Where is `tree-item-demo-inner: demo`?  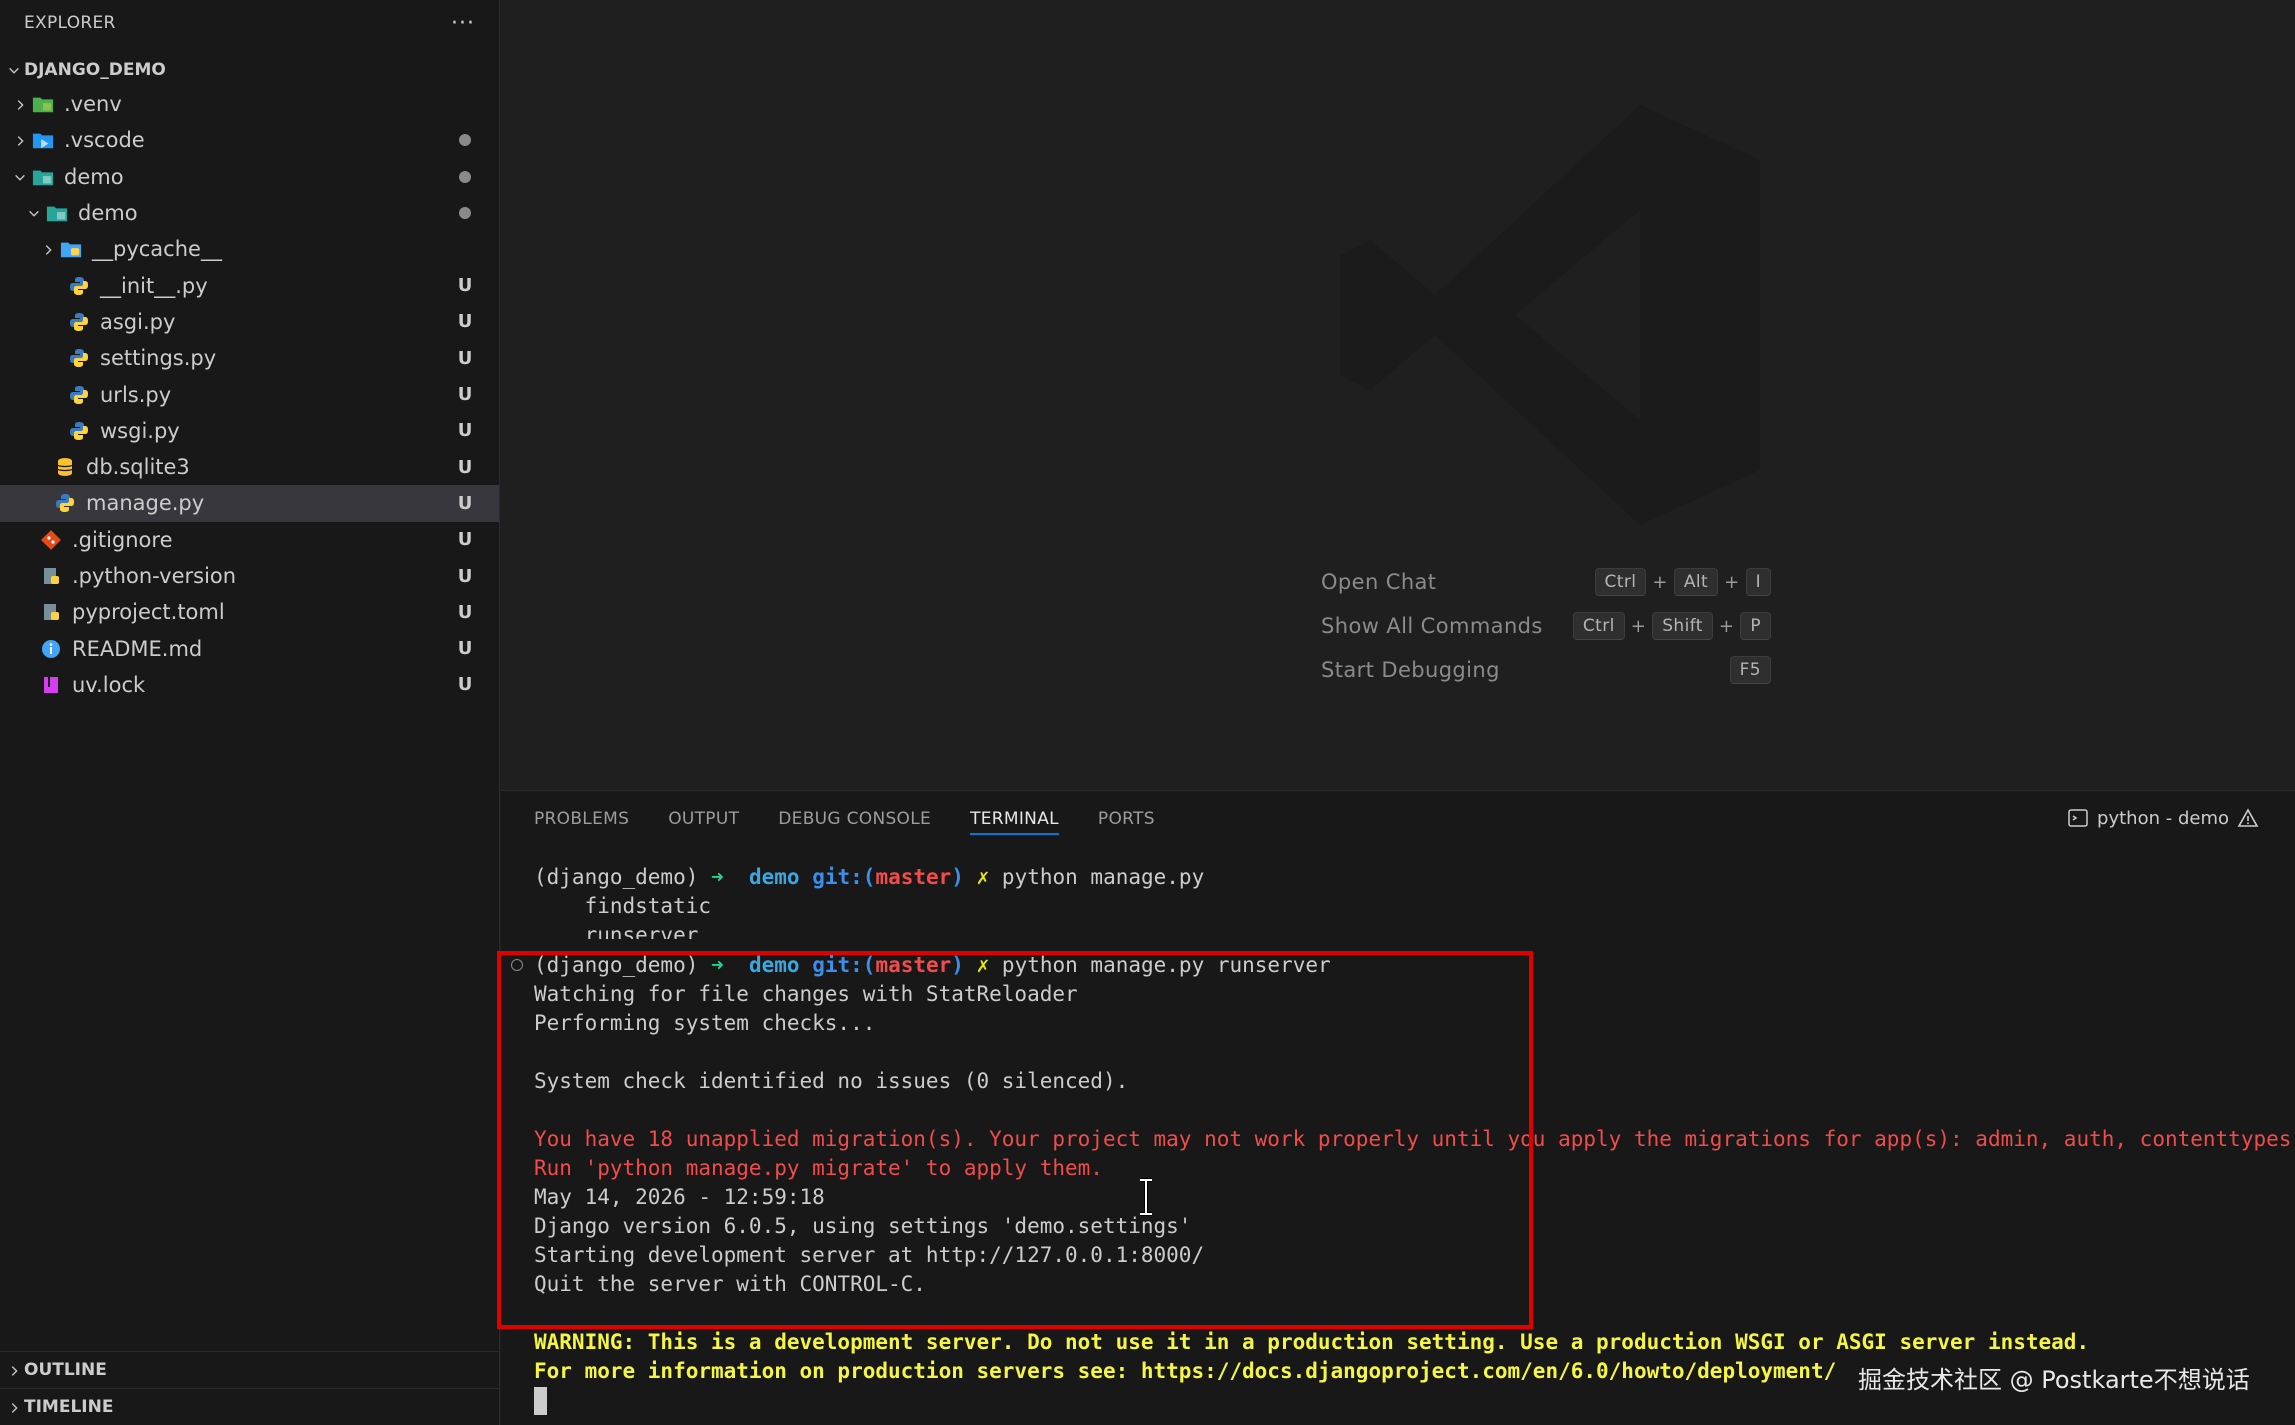 tree-item-demo-inner: demo is located at coordinates (249, 213).